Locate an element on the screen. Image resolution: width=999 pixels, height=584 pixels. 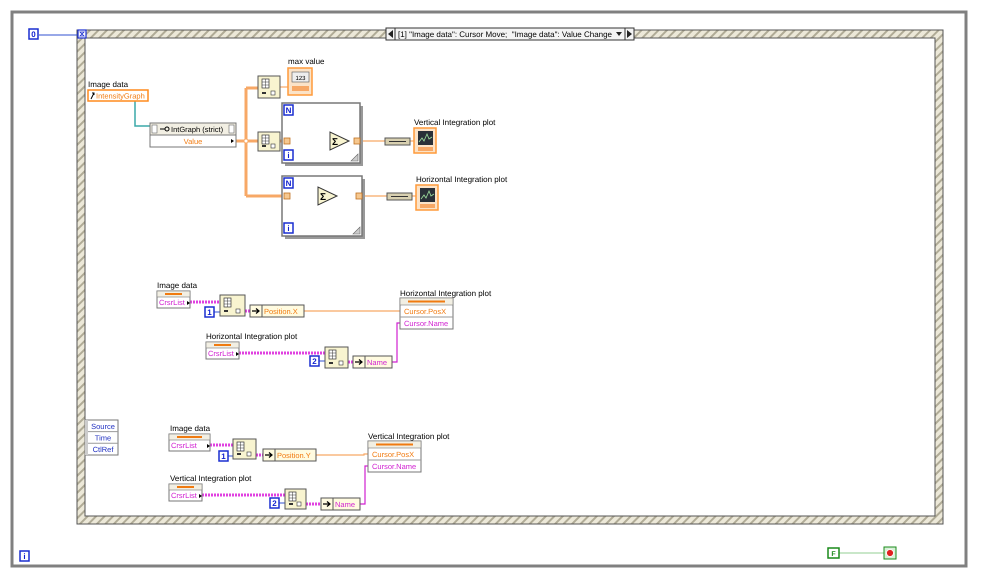
transpose-array-node is located at coordinates (269, 142).